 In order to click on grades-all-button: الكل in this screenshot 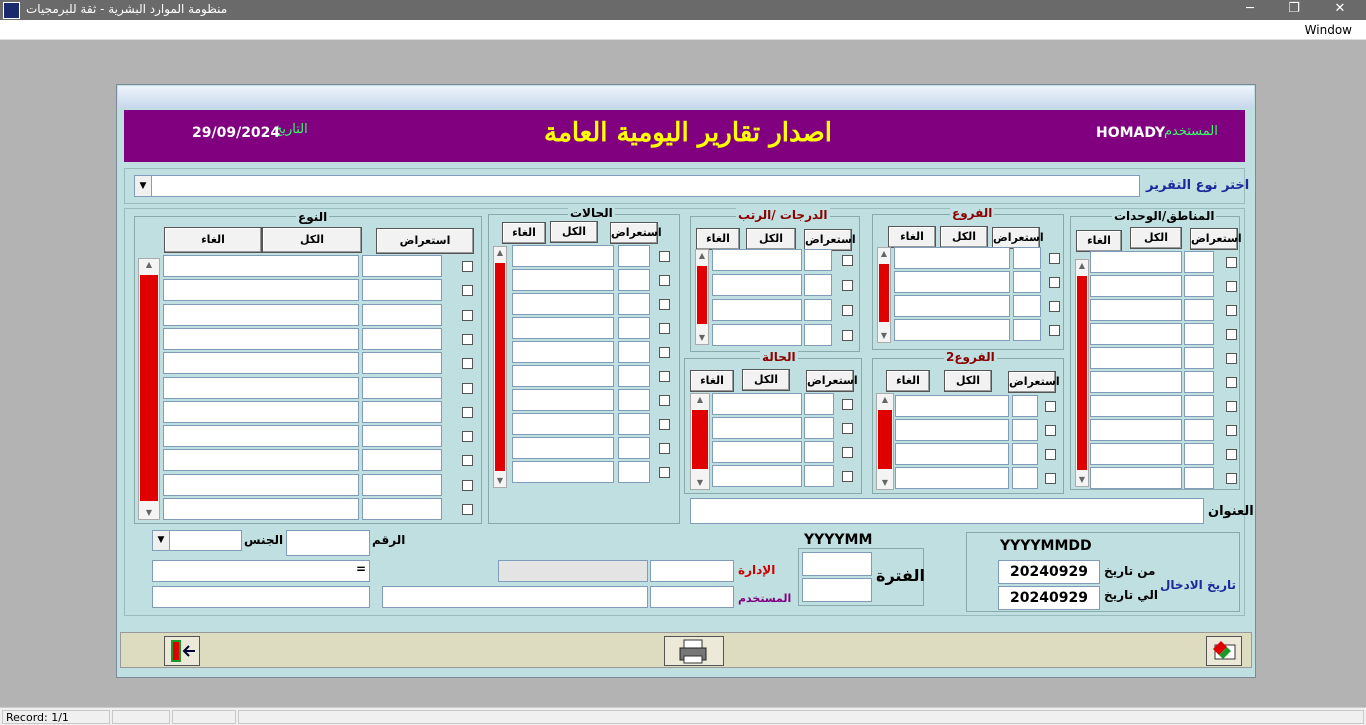, I will do `click(771, 239)`.